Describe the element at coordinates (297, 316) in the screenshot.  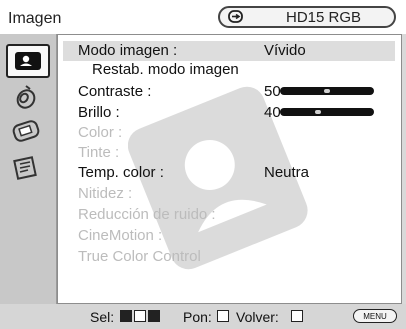
I see `back-button-icon` at that location.